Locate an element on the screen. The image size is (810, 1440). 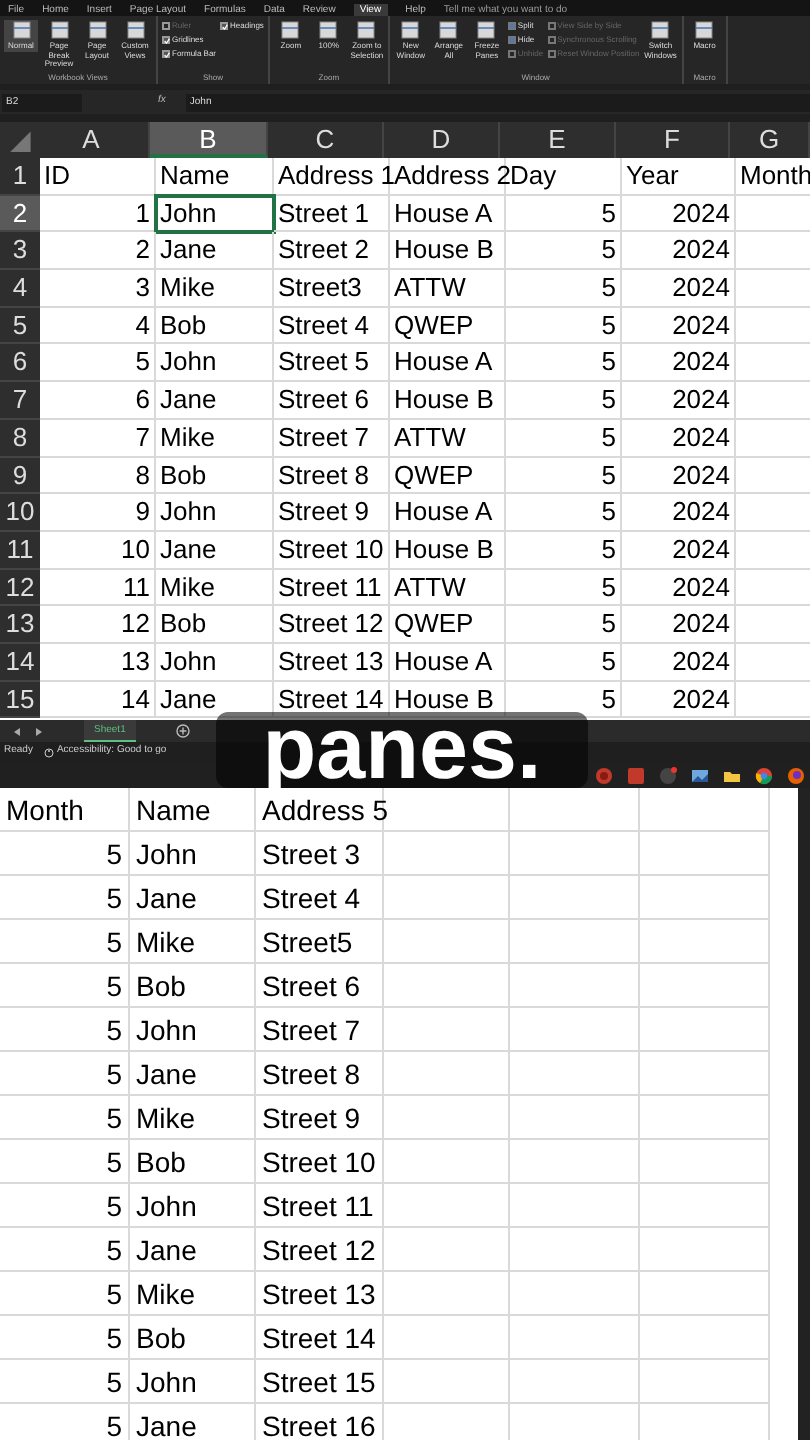
row-header: 9 is located at coordinates (20, 476).